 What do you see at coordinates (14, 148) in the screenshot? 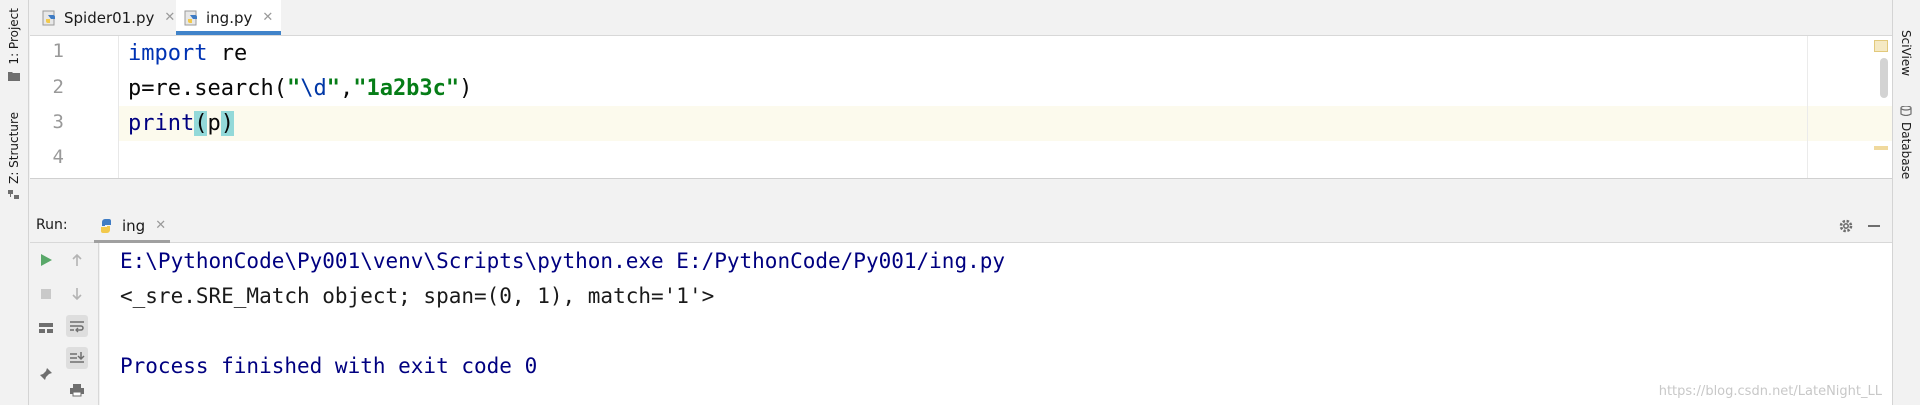
I see `structure-tool-label: Z: Structure` at bounding box center [14, 148].